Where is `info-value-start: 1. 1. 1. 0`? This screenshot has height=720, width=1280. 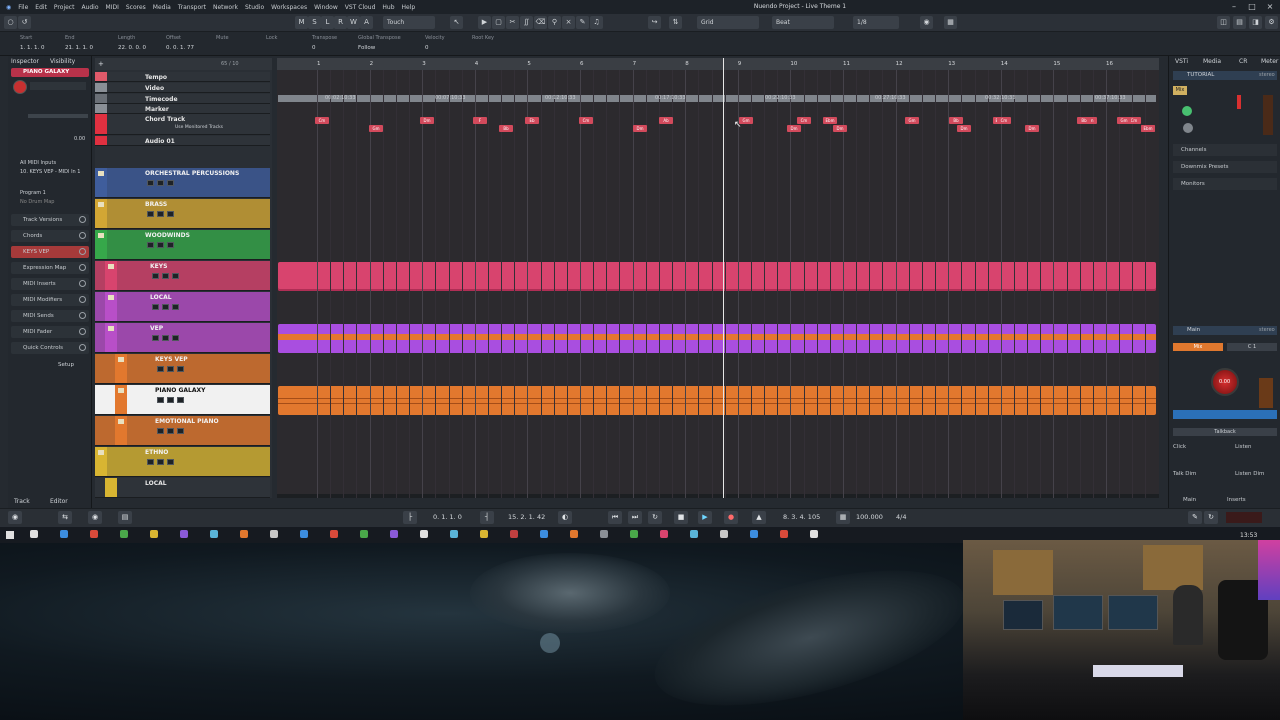
info-value-start: 1. 1. 1. 0 is located at coordinates (32, 48).